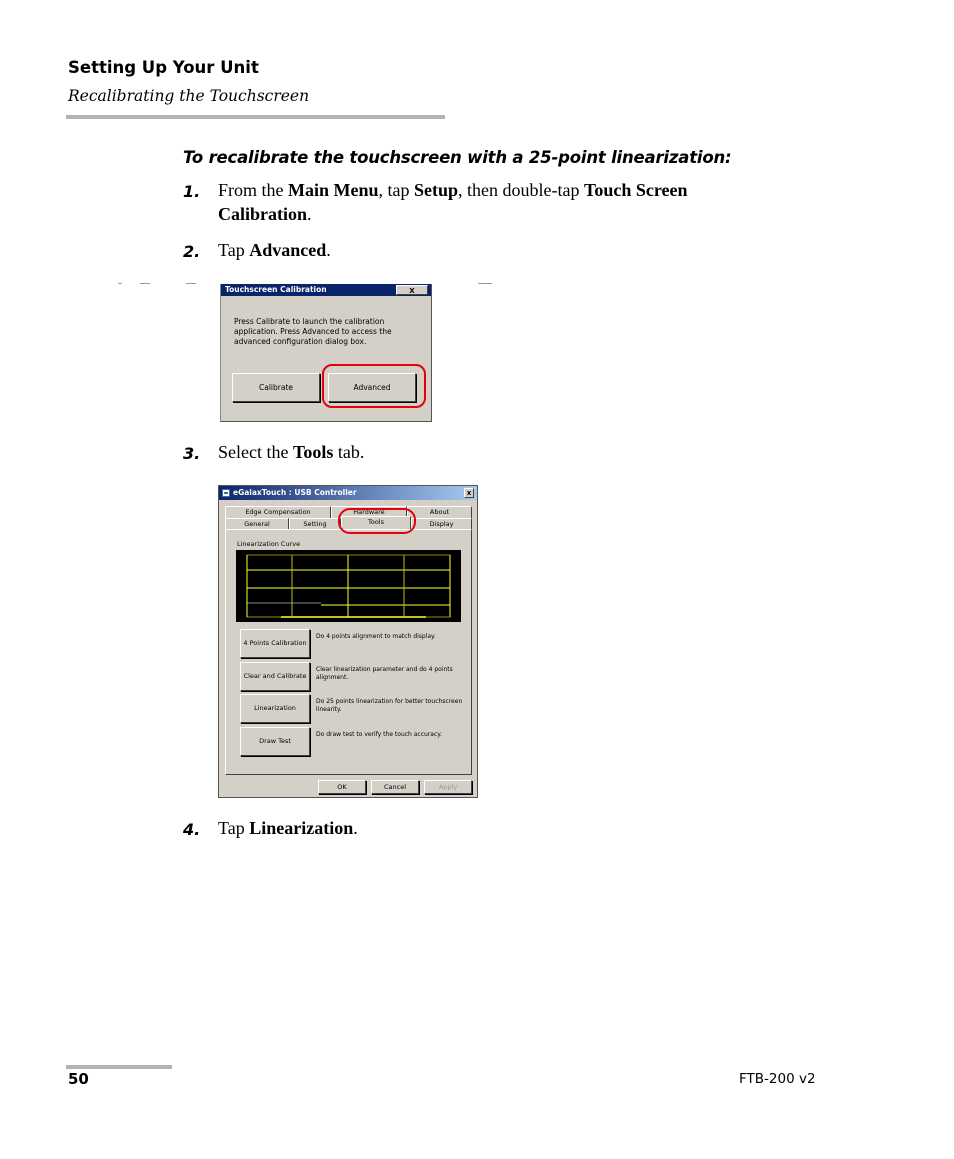  I want to click on text-run: Select the, so click(255, 452).